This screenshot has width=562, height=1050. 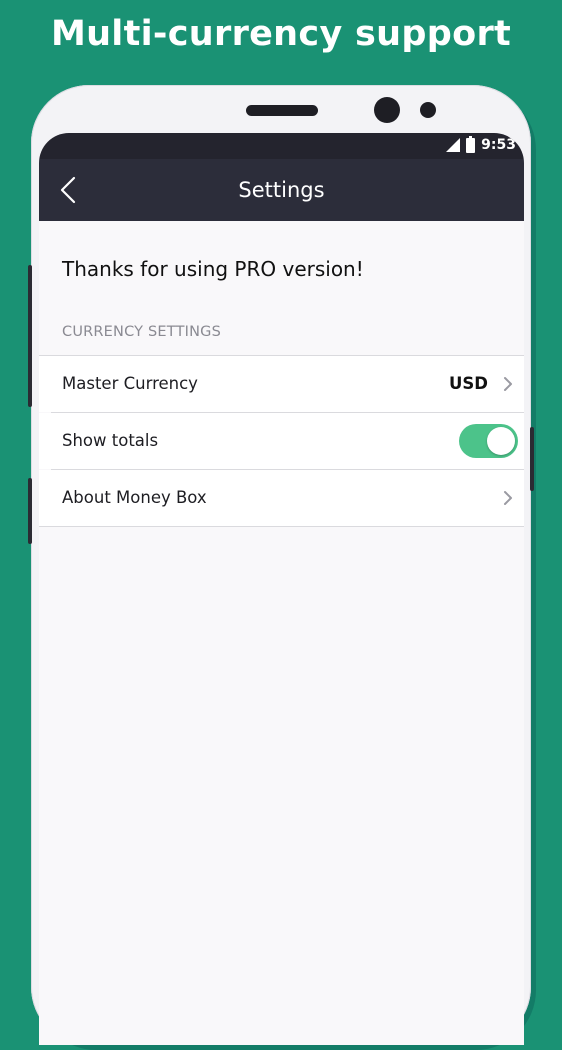 I want to click on show-totals-row: Show totals, so click(x=281, y=441).